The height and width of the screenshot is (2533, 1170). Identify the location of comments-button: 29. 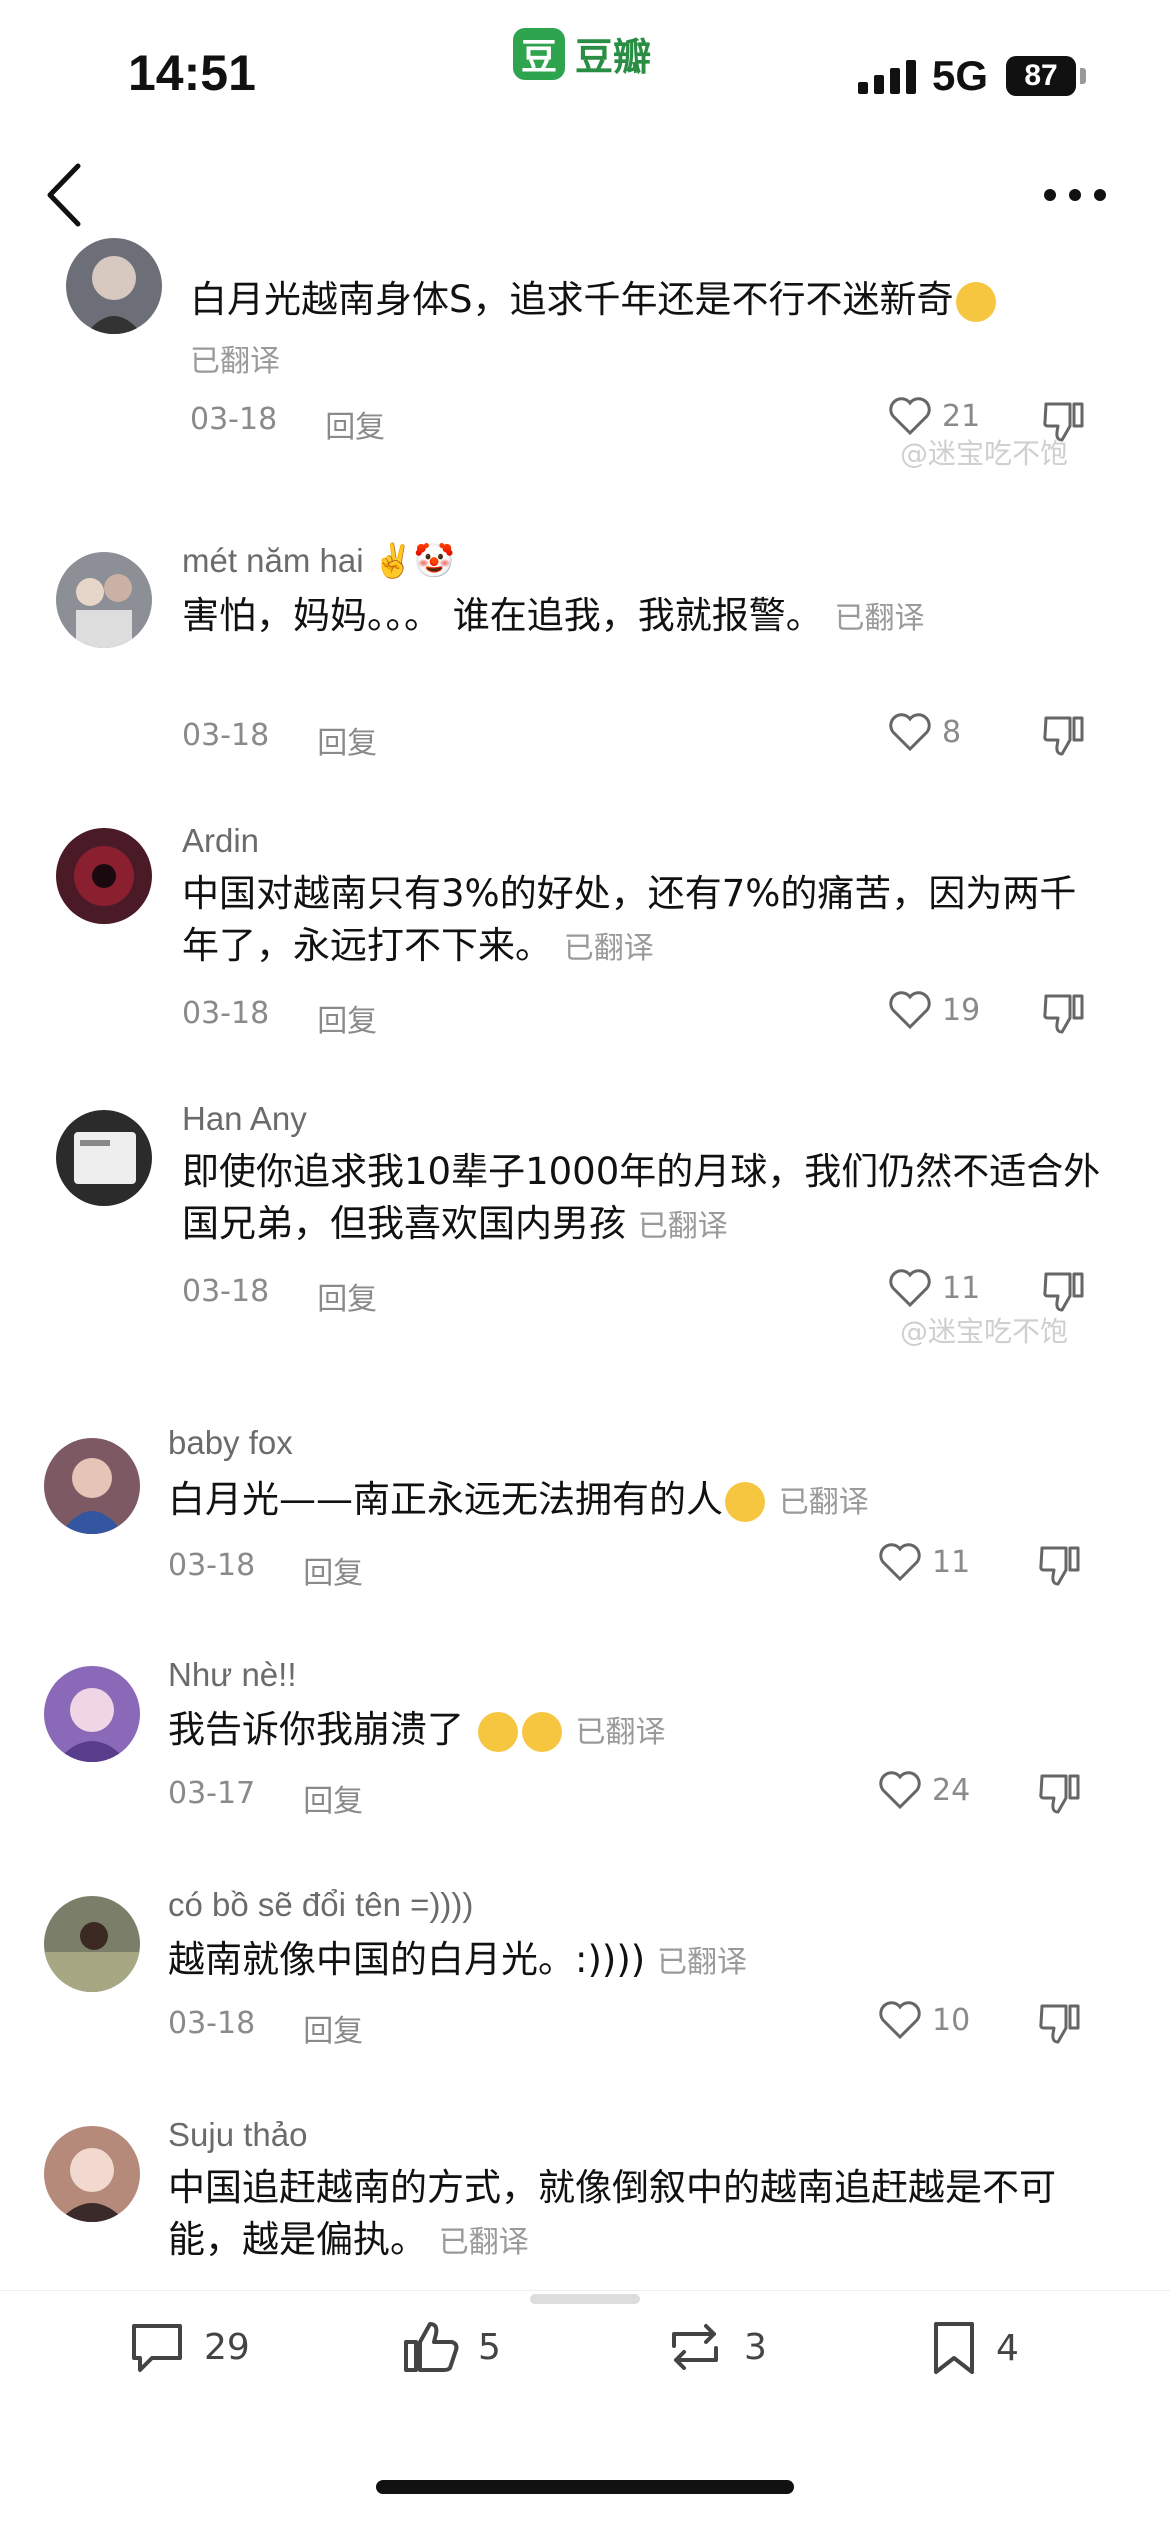
(189, 2347).